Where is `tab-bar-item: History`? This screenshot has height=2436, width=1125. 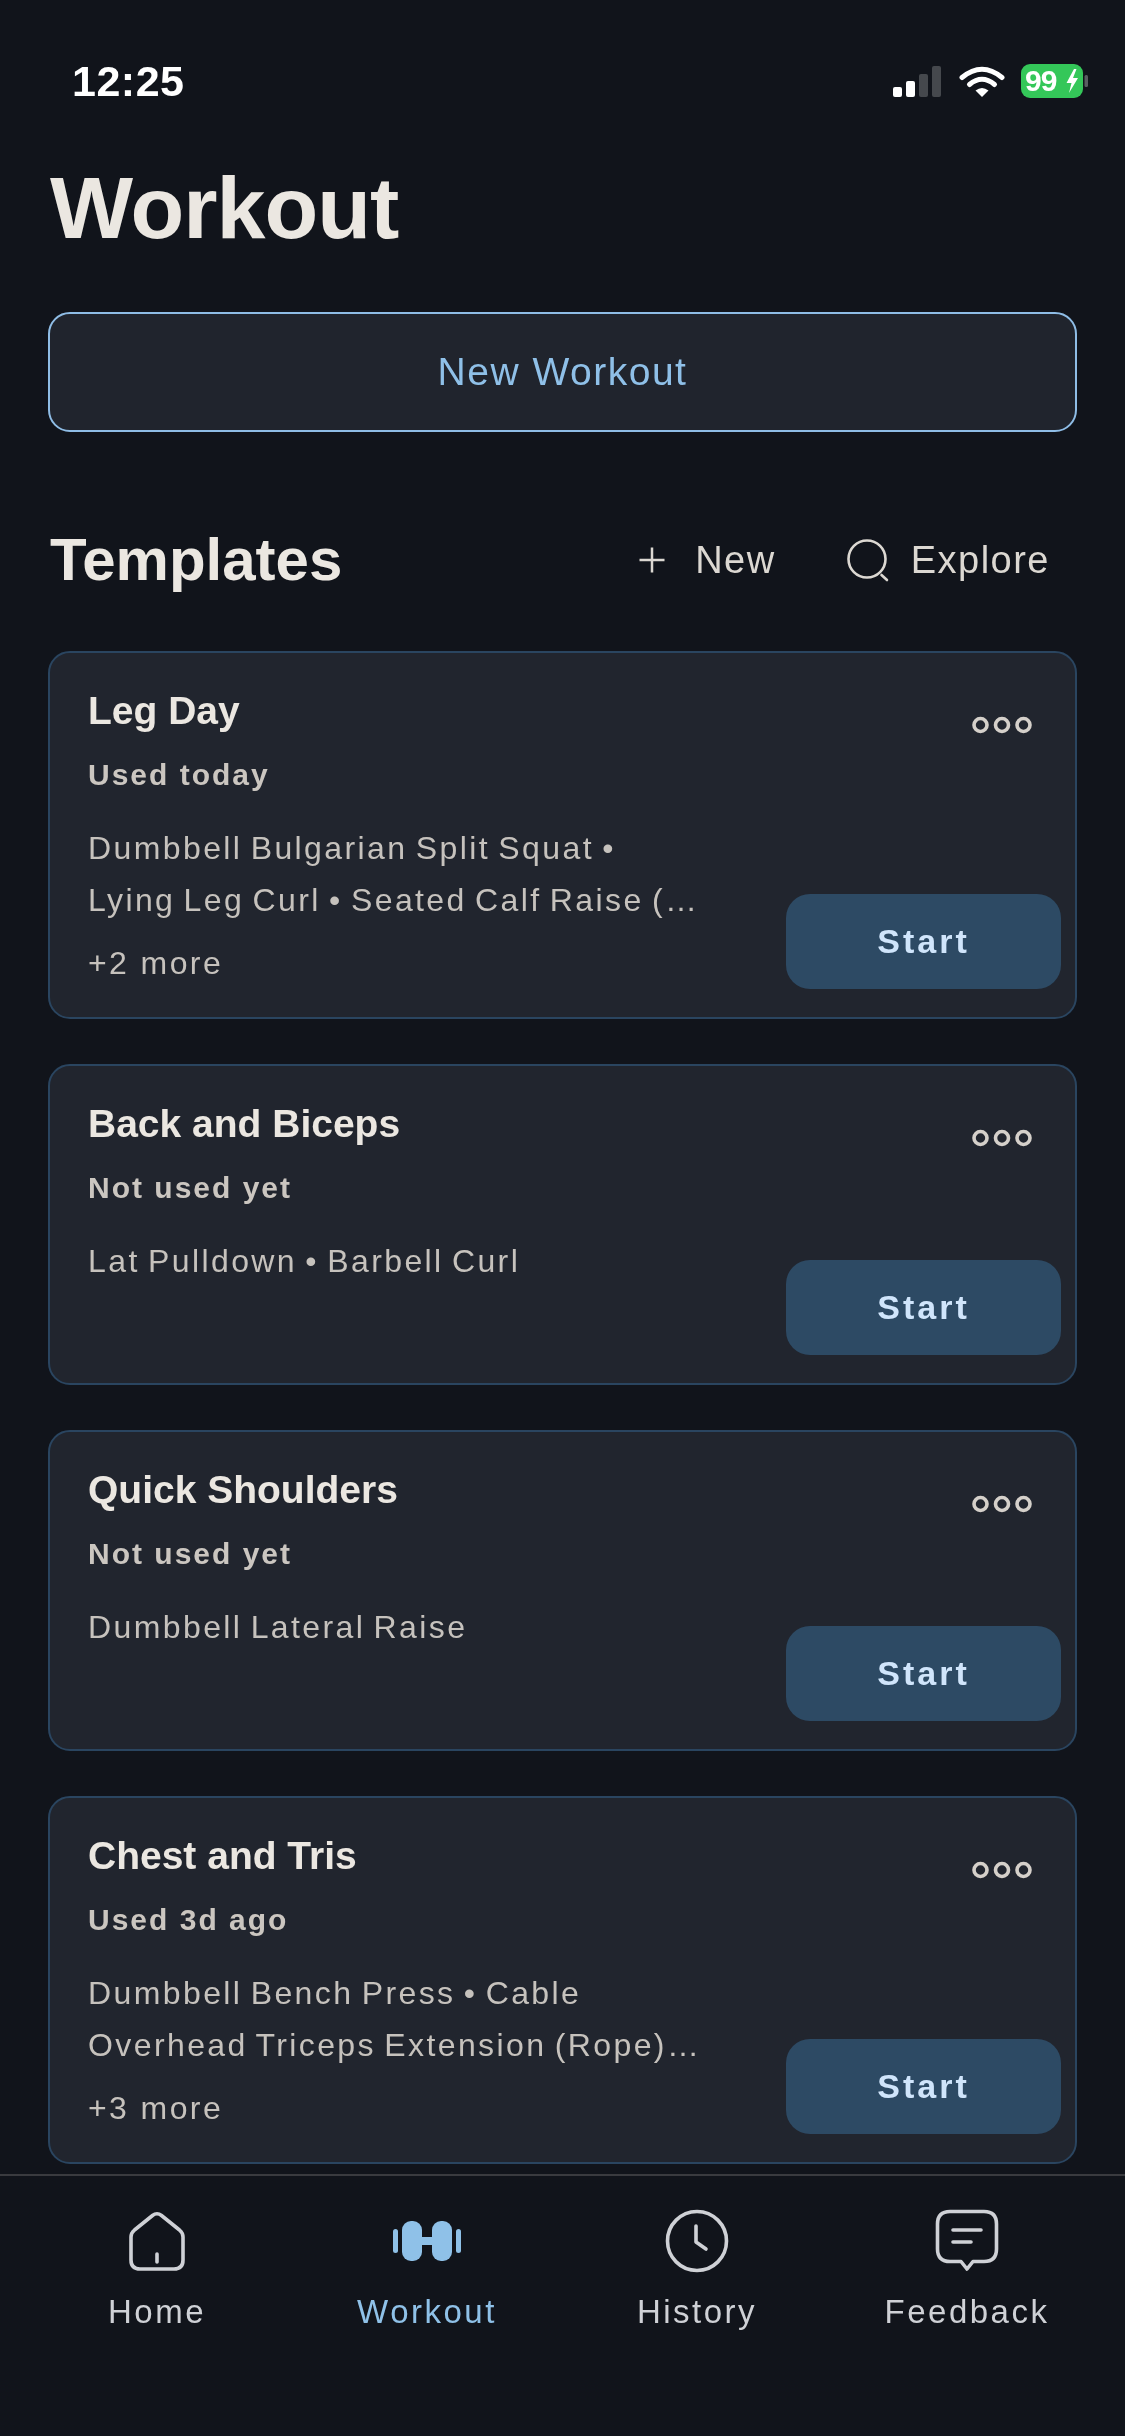 tab-bar-item: History is located at coordinates (697, 2256).